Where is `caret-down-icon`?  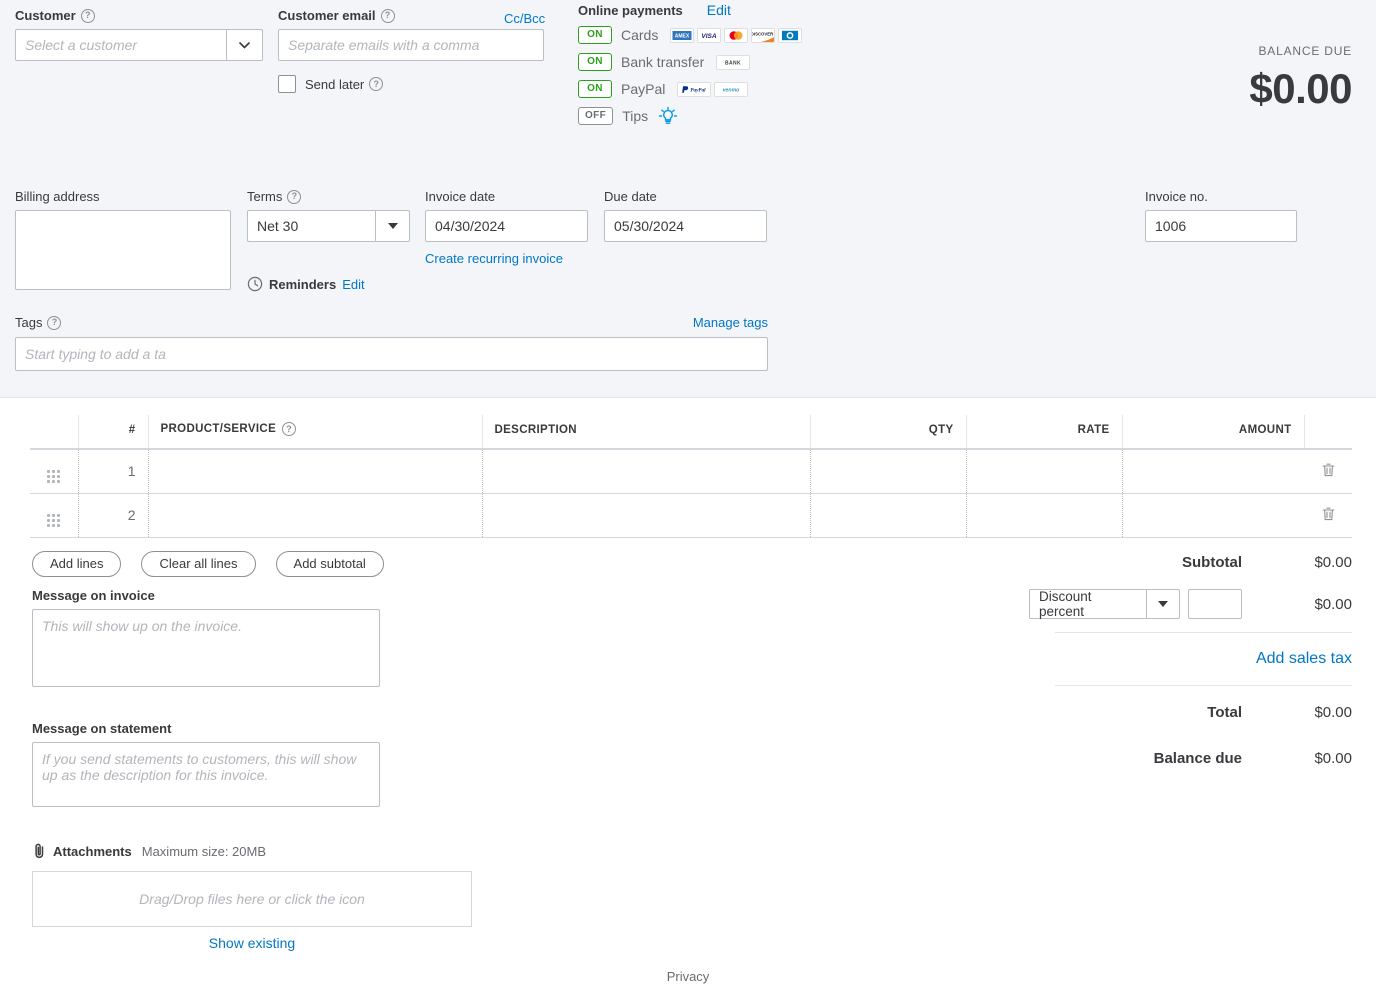
caret-down-icon is located at coordinates (1163, 604).